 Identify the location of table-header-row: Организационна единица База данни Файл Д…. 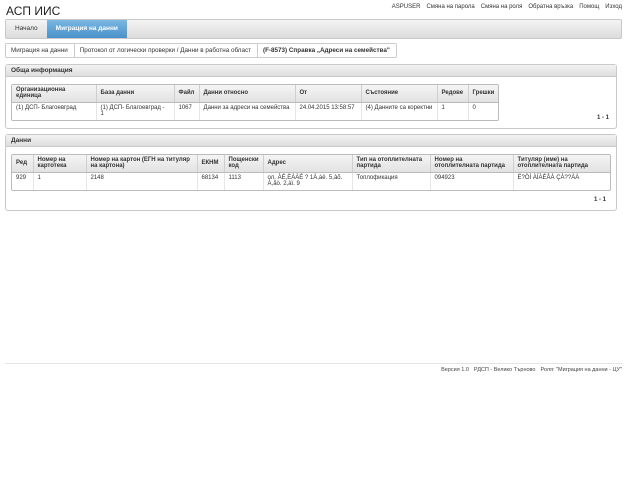
(255, 94).